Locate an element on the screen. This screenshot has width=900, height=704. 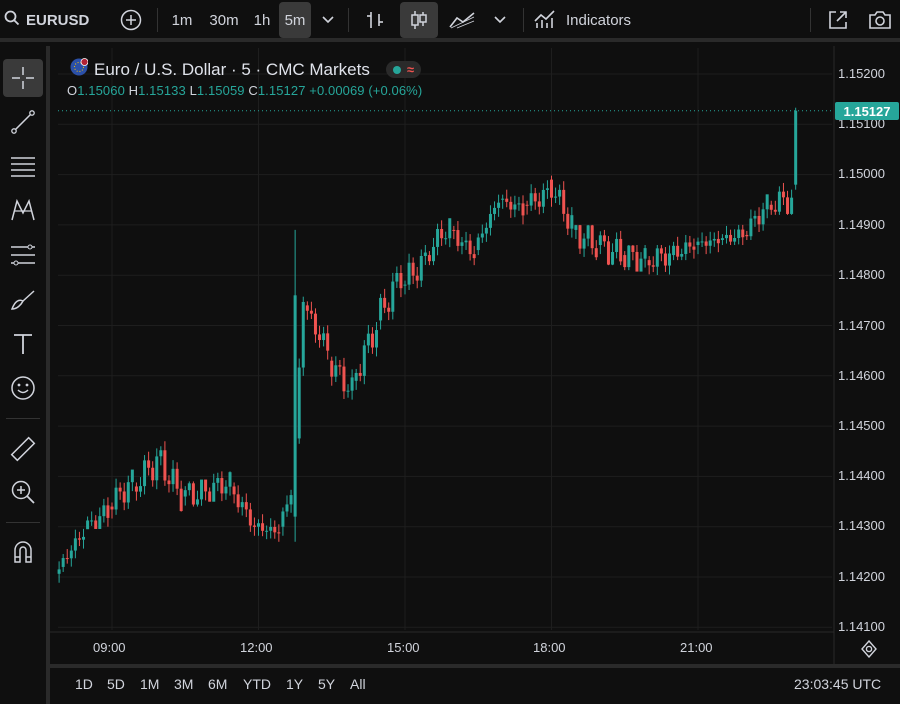
price-tick: 1.14400 is located at coordinates (861, 475).